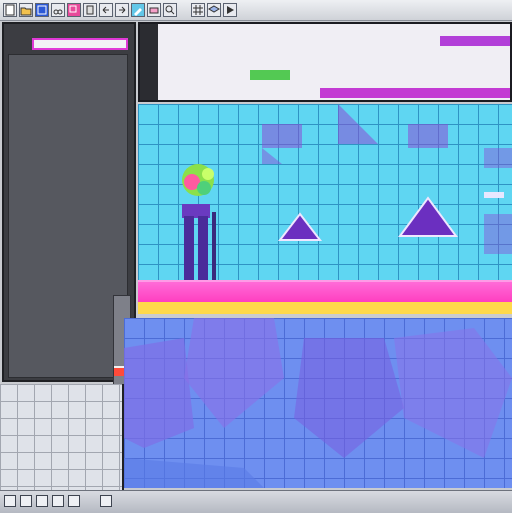 Image resolution: width=512 pixels, height=513 pixels. I want to click on paste-icon, so click(90, 10).